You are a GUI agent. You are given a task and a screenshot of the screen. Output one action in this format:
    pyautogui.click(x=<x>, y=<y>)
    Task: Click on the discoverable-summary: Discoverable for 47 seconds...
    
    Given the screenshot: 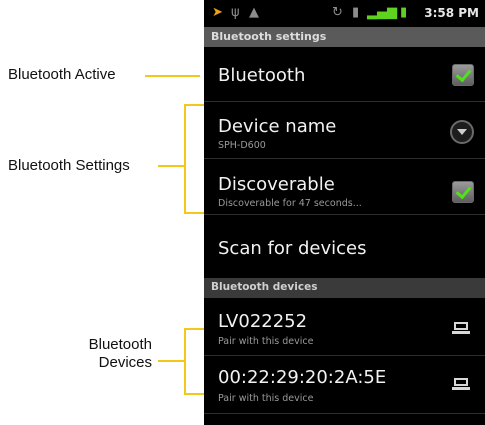 What is the action you would take?
    pyautogui.click(x=290, y=203)
    